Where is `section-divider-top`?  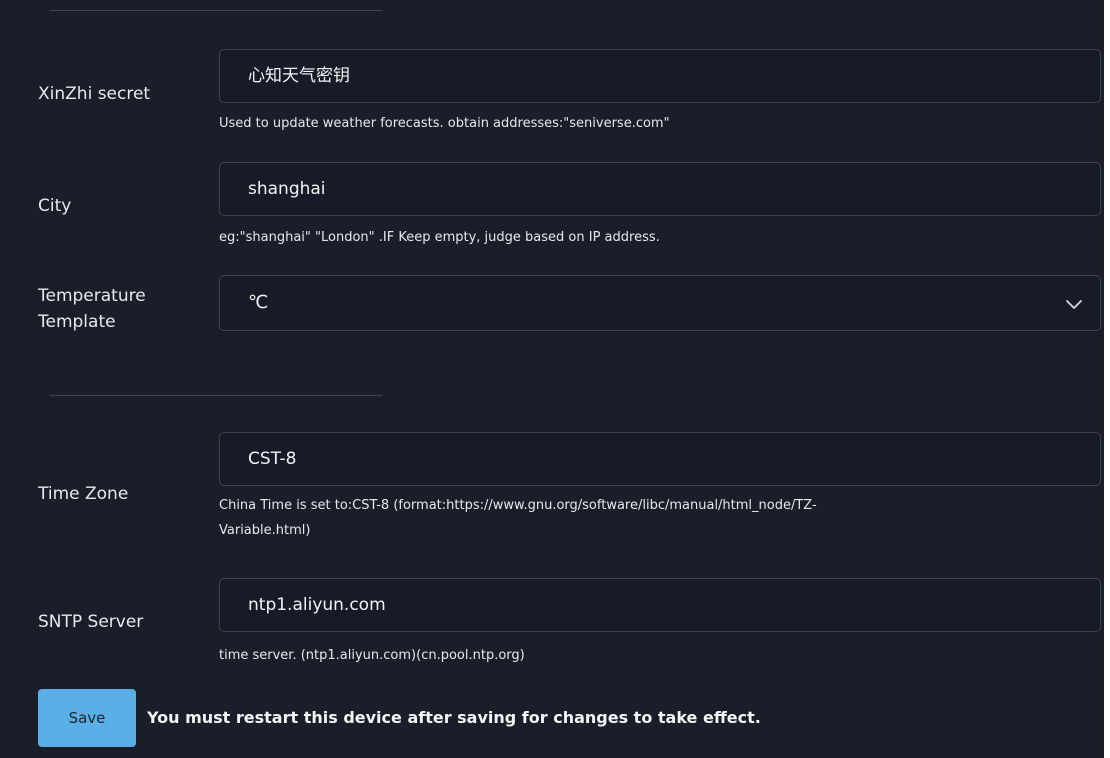
section-divider-top is located at coordinates (216, 10).